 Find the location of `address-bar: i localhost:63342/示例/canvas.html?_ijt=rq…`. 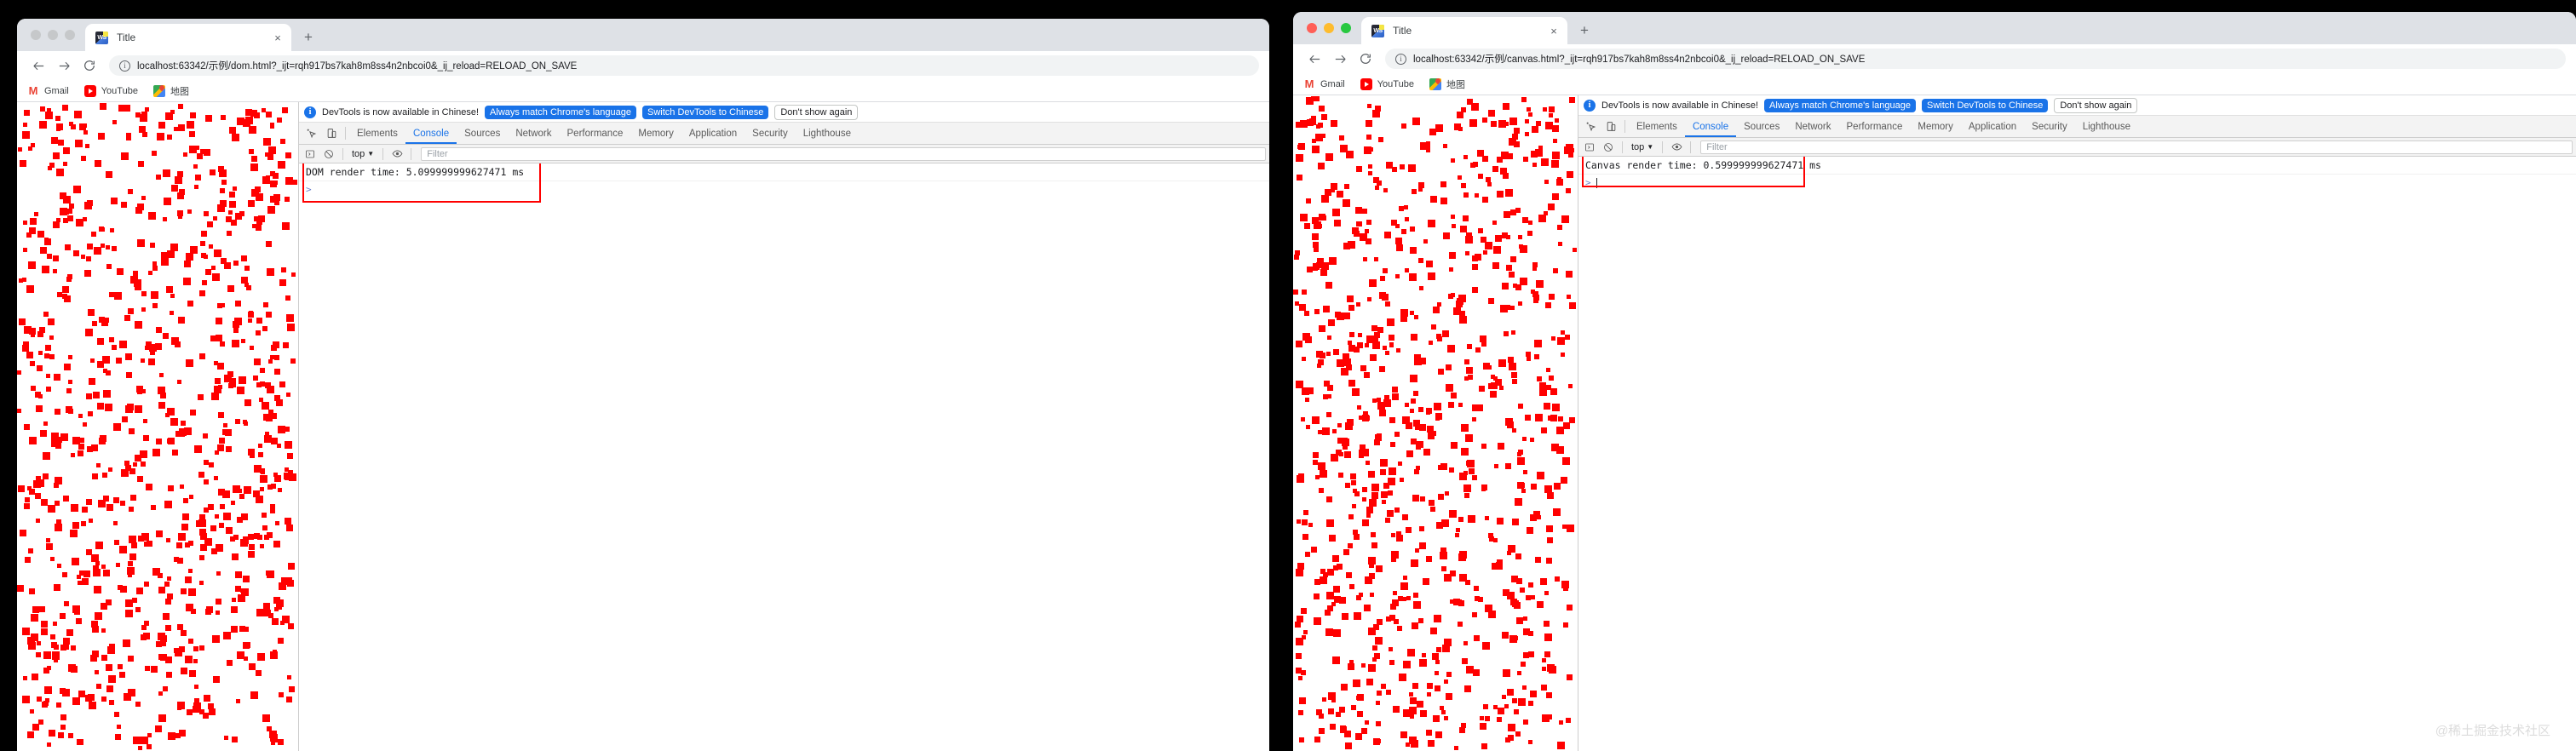

address-bar: i localhost:63342/示例/canvas.html?_ijt=rq… is located at coordinates (1976, 59).